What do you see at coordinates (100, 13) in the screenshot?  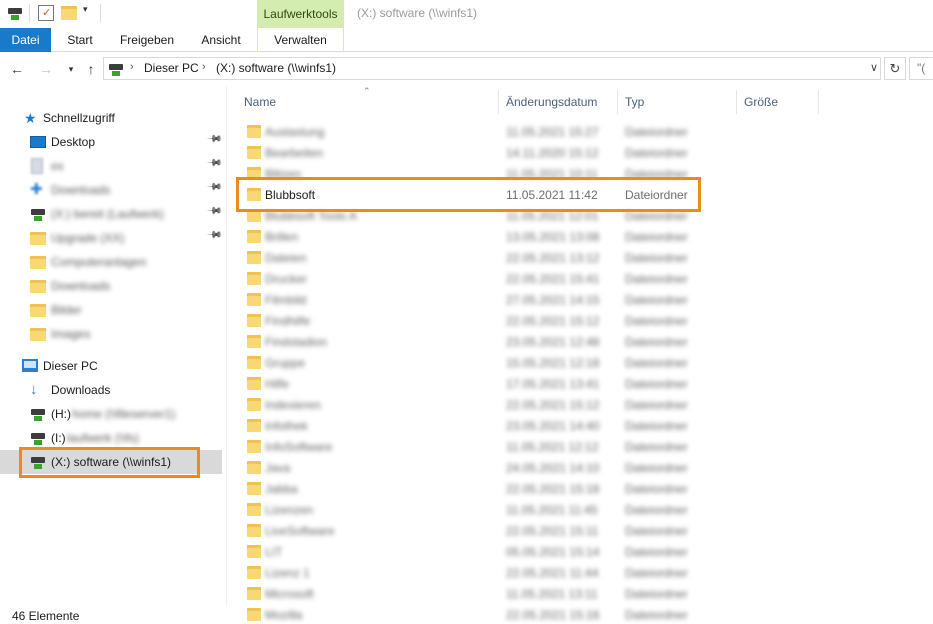 I see `toolbar-divider` at bounding box center [100, 13].